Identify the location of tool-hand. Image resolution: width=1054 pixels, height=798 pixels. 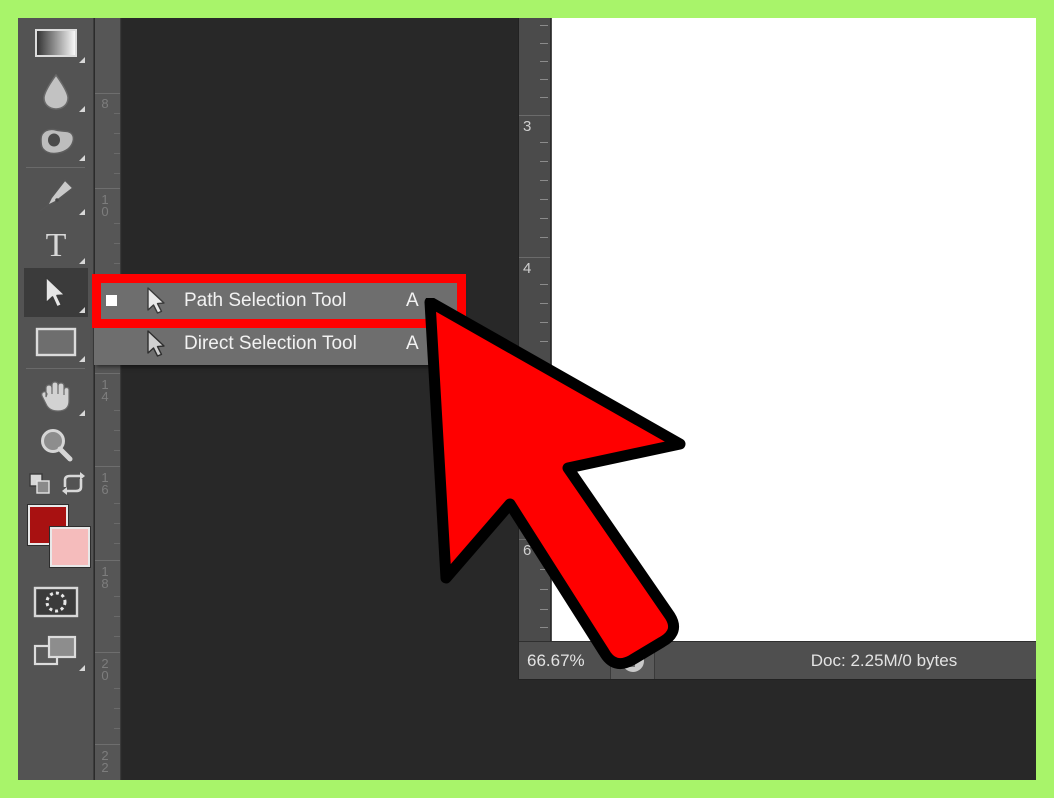
(56, 395).